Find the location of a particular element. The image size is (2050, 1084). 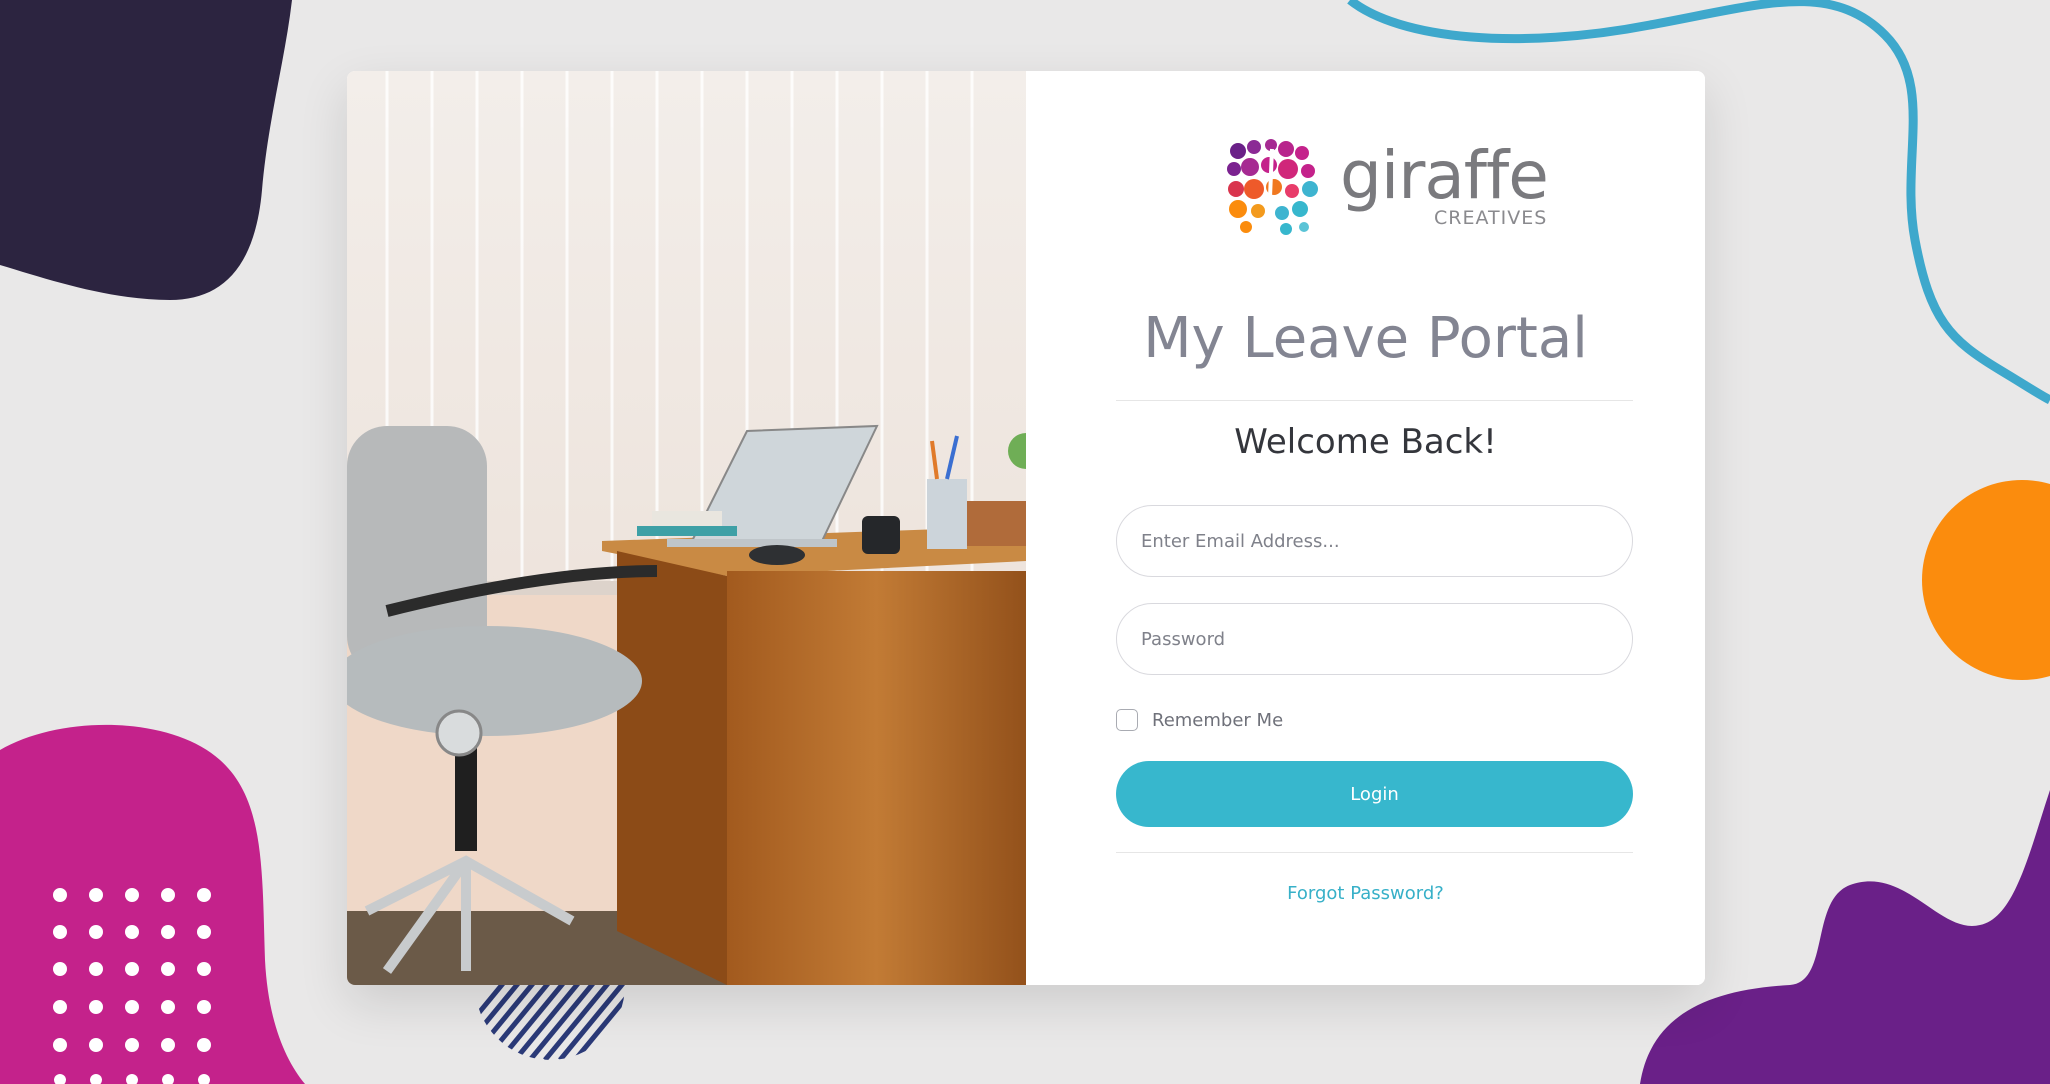

title-divider is located at coordinates (1374, 400).